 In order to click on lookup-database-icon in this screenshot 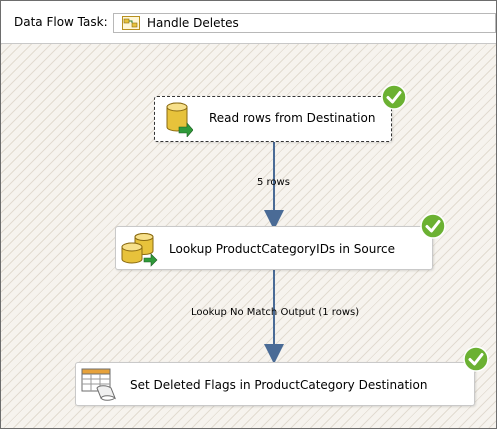, I will do `click(139, 250)`.